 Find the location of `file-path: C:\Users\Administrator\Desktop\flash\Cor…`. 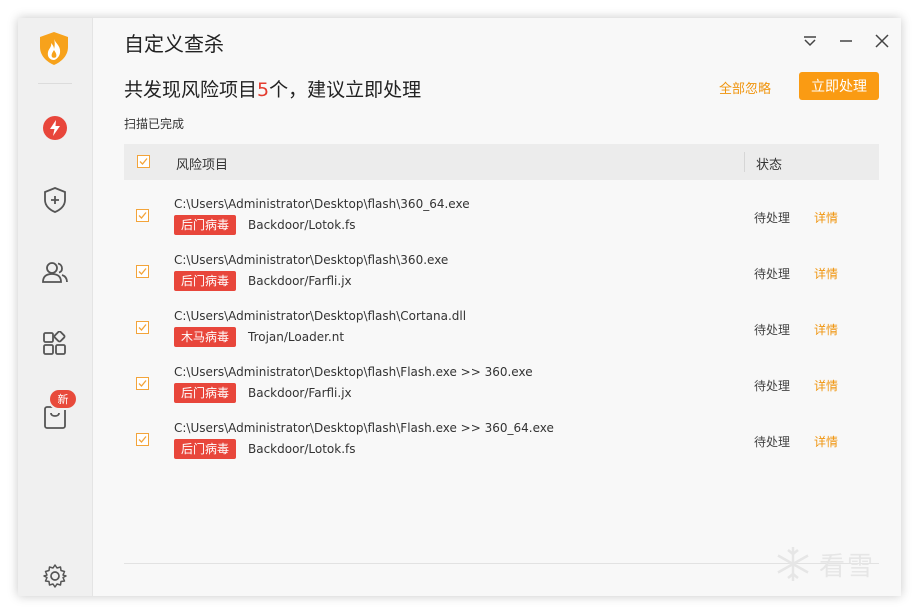

file-path: C:\Users\Administrator\Desktop\flash\Cor… is located at coordinates (320, 316).